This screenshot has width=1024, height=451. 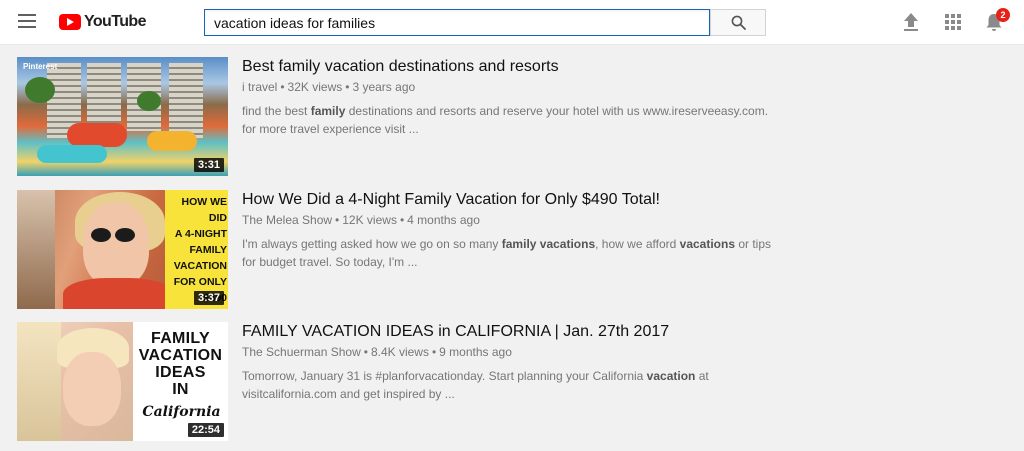 What do you see at coordinates (70, 22) in the screenshot?
I see `youtube-play-icon` at bounding box center [70, 22].